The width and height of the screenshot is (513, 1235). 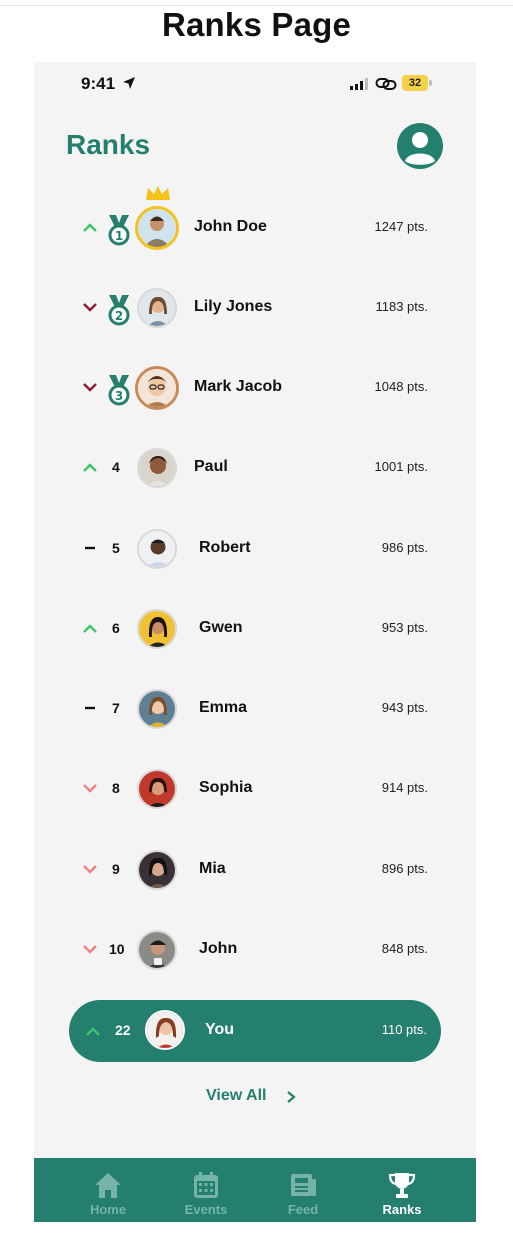 What do you see at coordinates (119, 396) in the screenshot?
I see `svg-text: 3` at bounding box center [119, 396].